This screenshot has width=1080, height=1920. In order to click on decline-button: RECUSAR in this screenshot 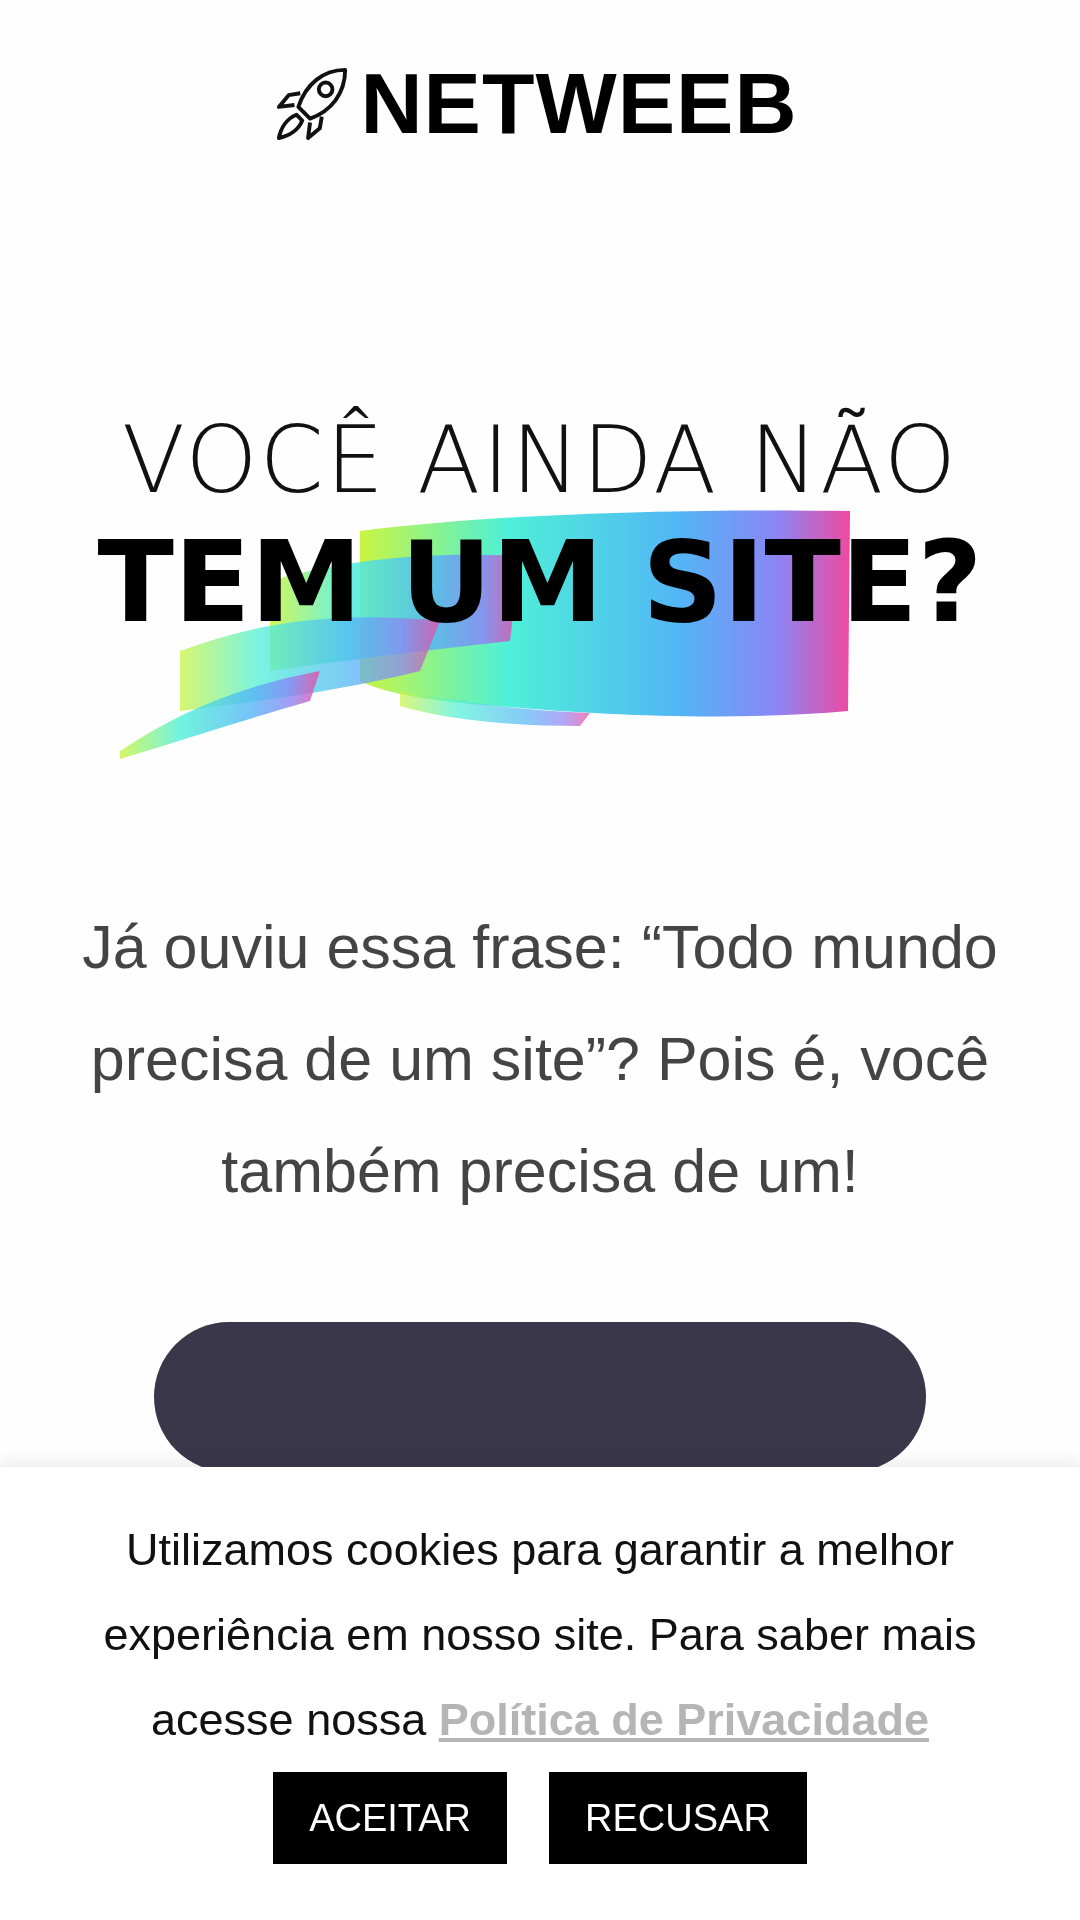, I will do `click(678, 1818)`.